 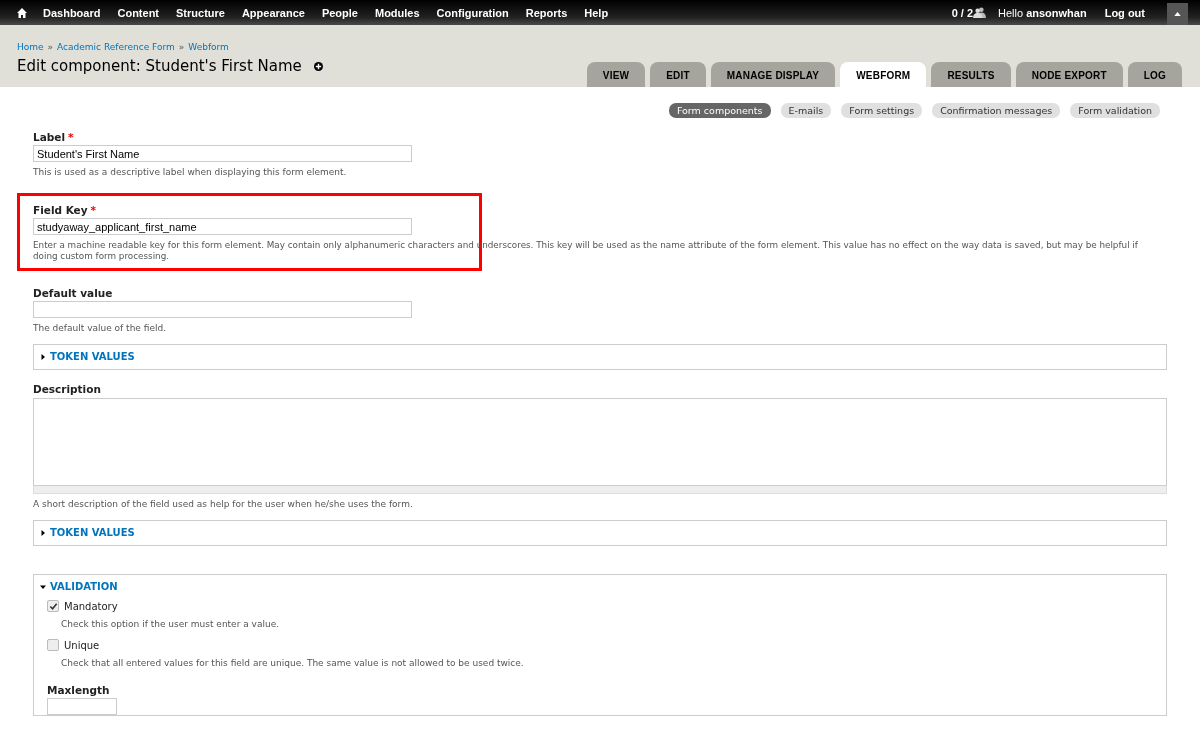 I want to click on field-description: A short description of the field used as help for the user when he/she uses the form., so click(x=223, y=504).